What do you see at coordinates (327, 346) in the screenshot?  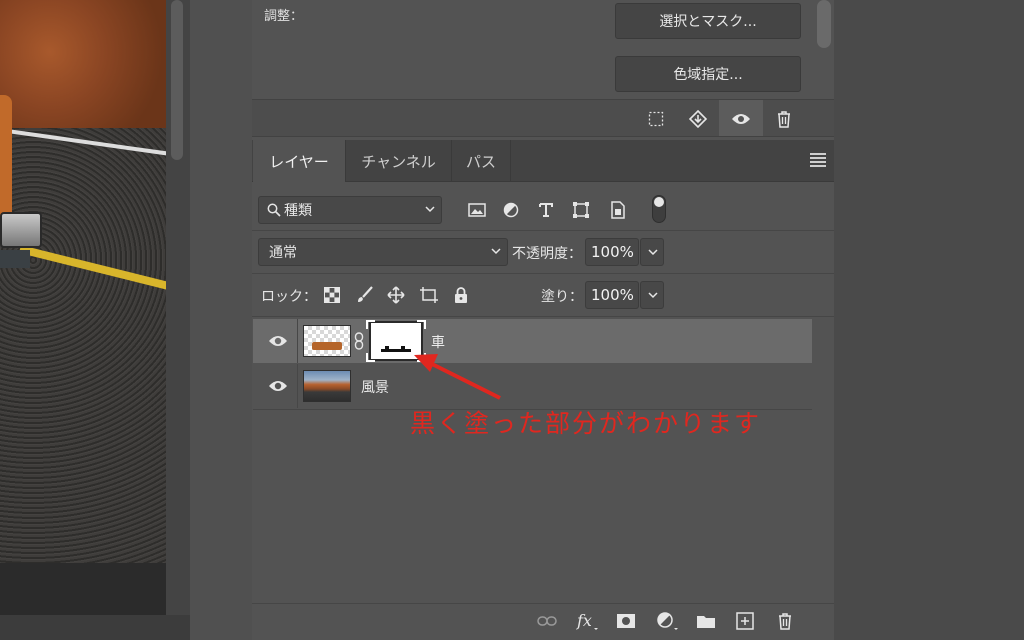 I see `car-thumbnail-image` at bounding box center [327, 346].